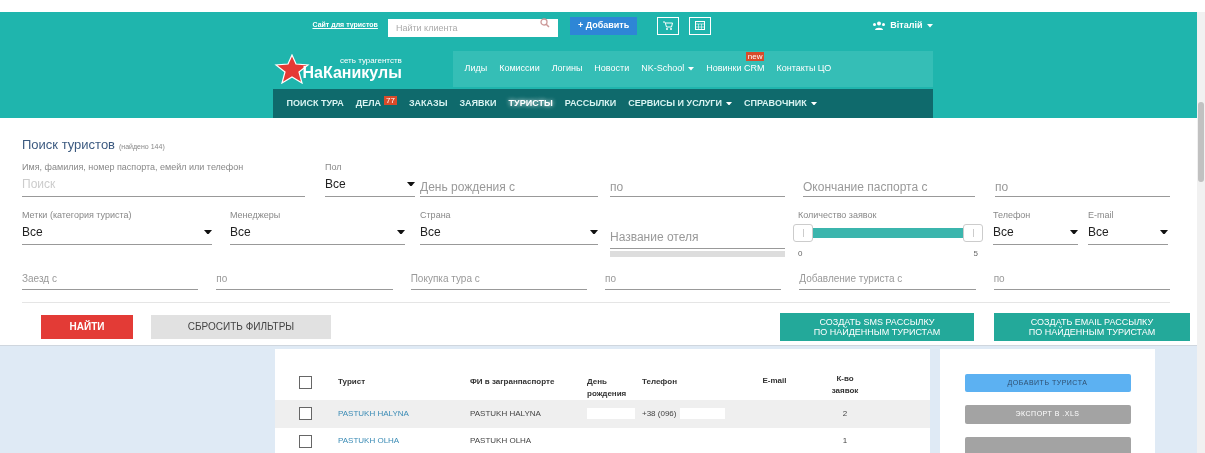 Image resolution: width=1205 pixels, height=453 pixels. I want to click on count-badge: 77, so click(390, 100).